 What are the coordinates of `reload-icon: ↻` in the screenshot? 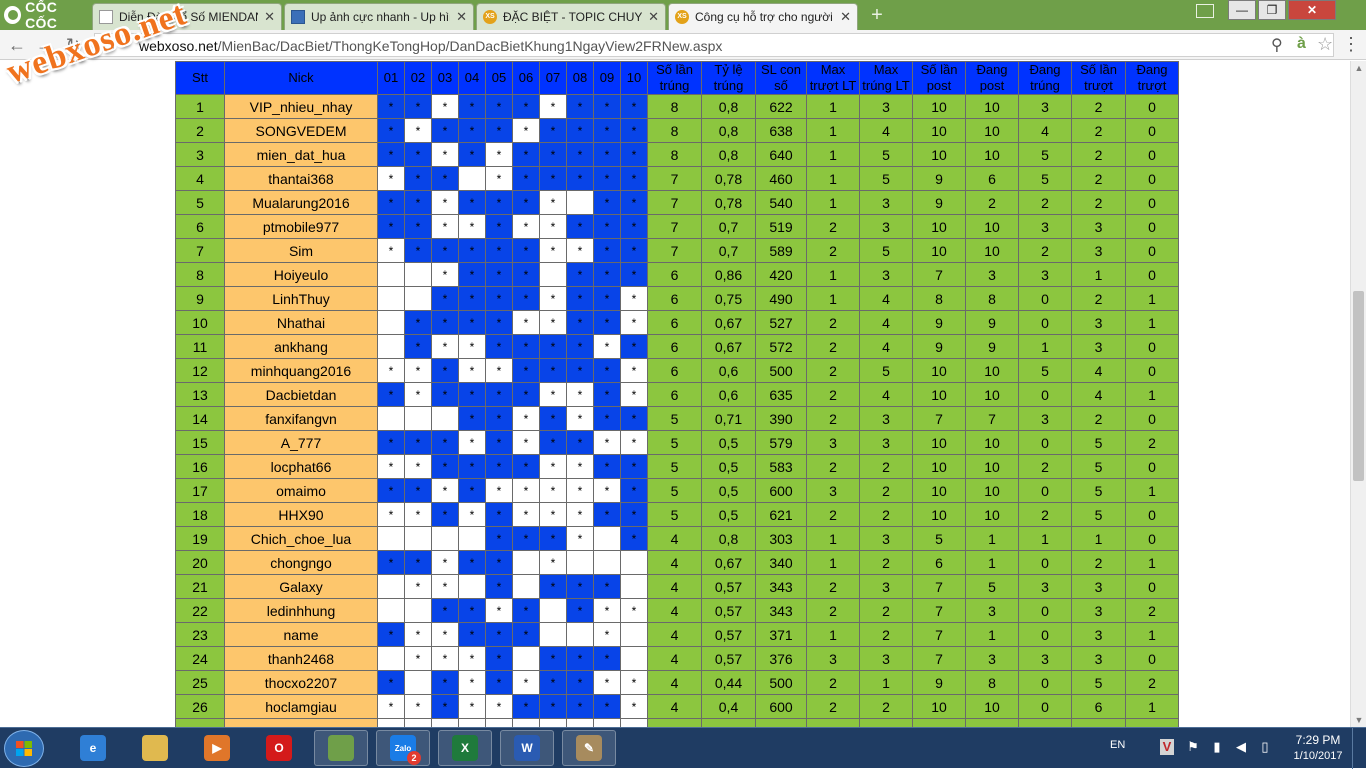 It's located at (73, 45).